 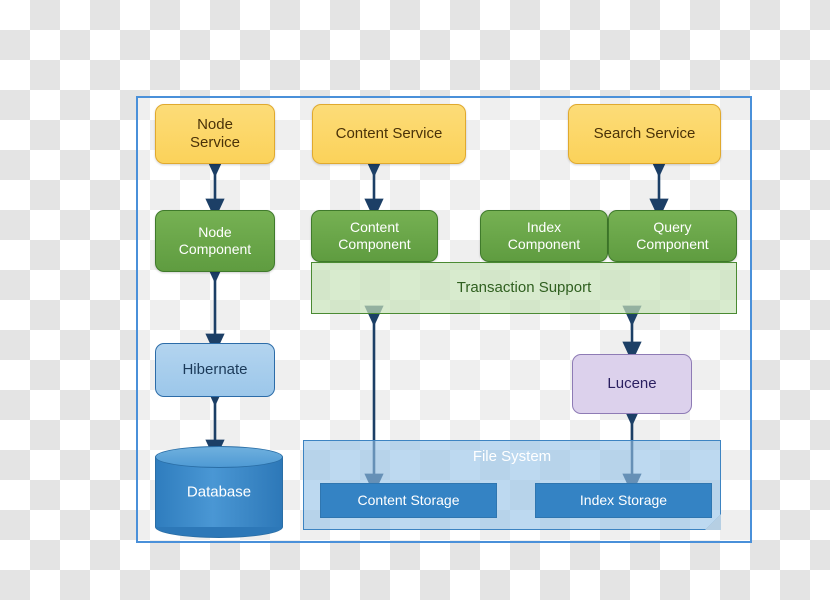 What do you see at coordinates (512, 456) in the screenshot?
I see `file-system-label: File System` at bounding box center [512, 456].